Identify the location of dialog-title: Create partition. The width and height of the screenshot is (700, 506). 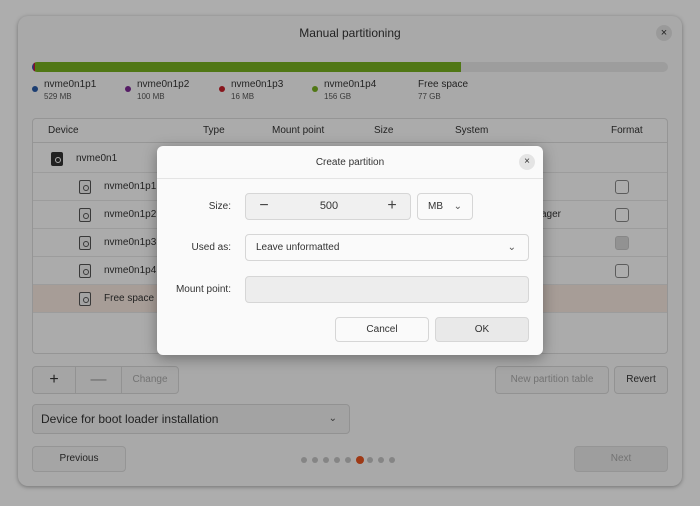
(350, 162).